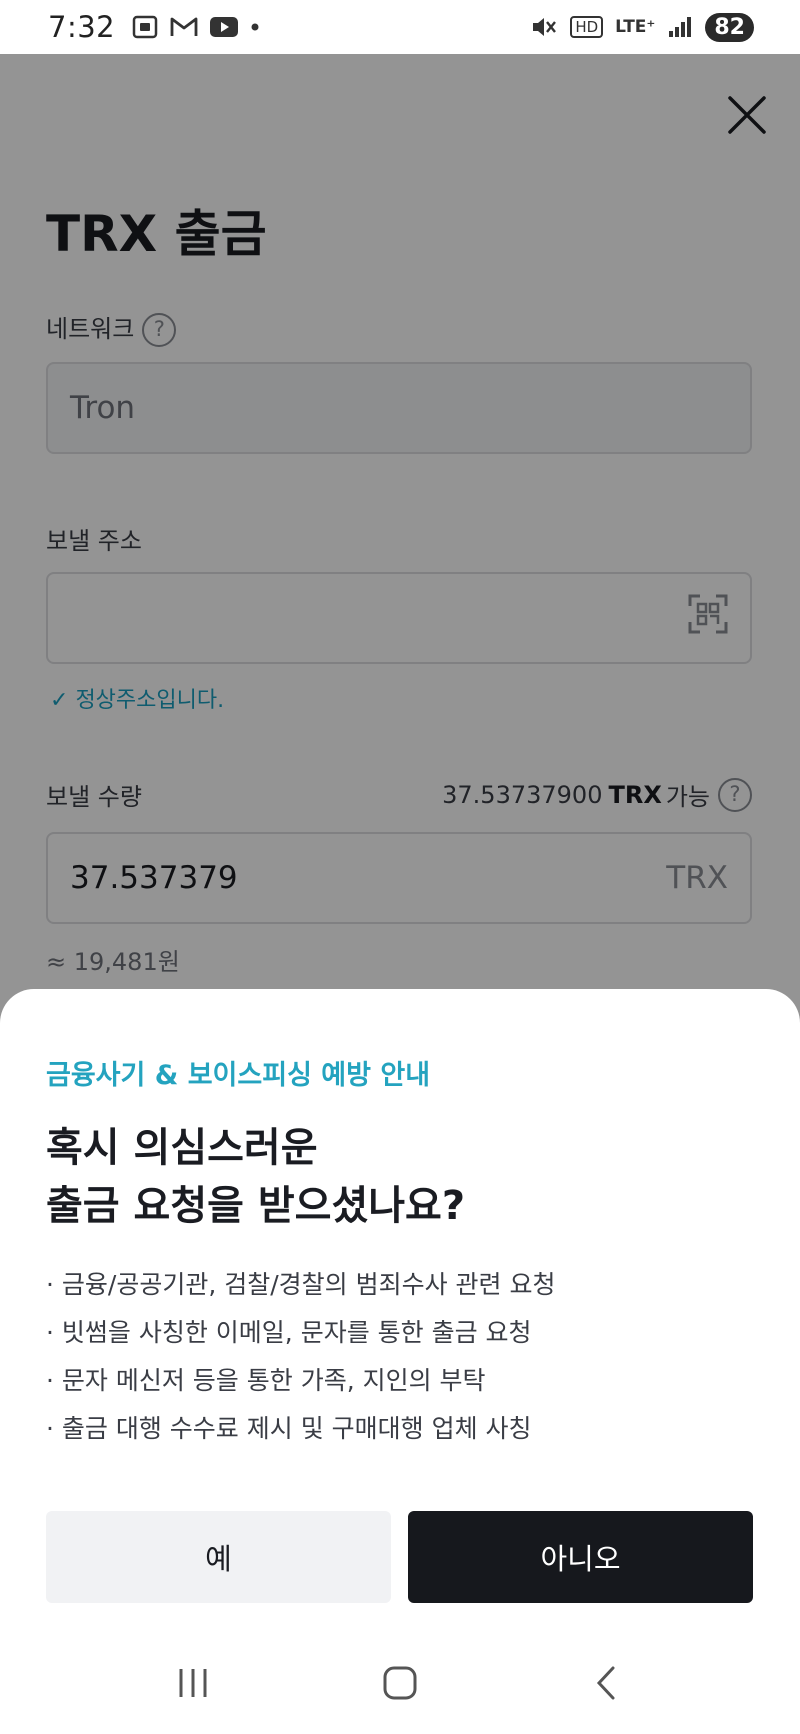 The width and height of the screenshot is (800, 1734). Describe the element at coordinates (587, 27) in the screenshot. I see `hd-icon: HD` at that location.